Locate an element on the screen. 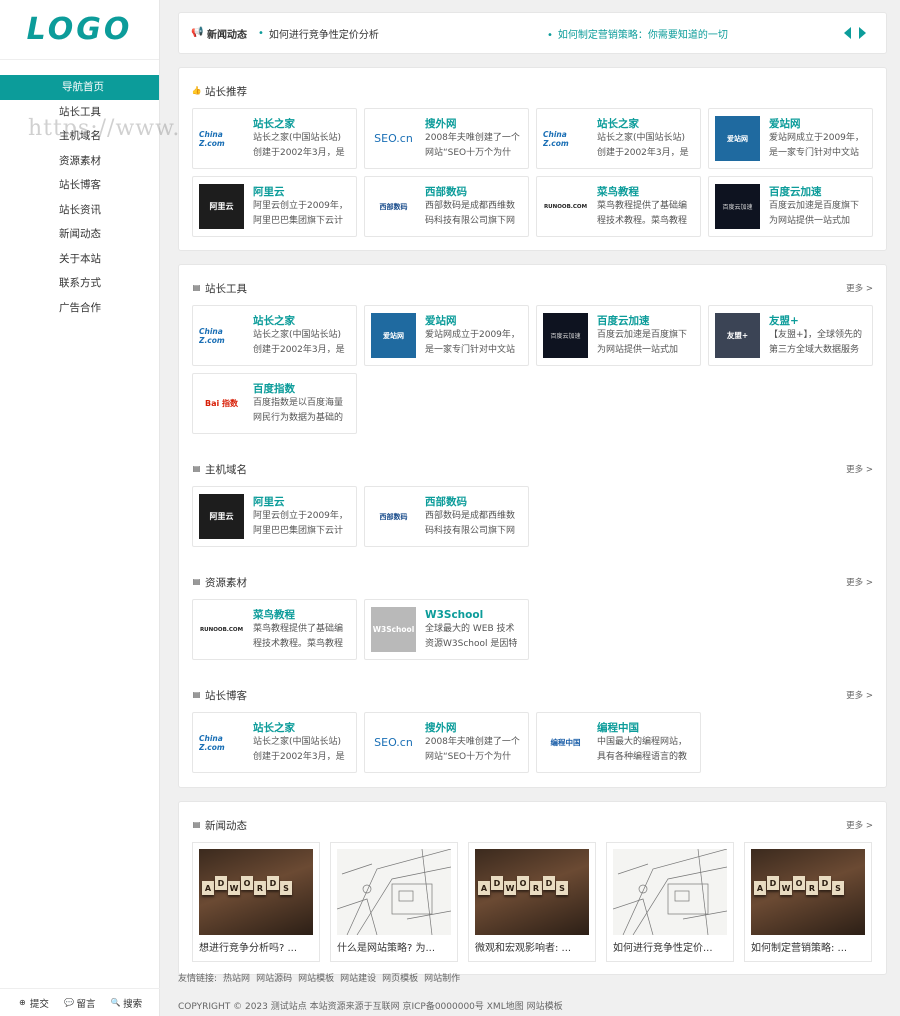  search-icon: 🔍 is located at coordinates (115, 1002).